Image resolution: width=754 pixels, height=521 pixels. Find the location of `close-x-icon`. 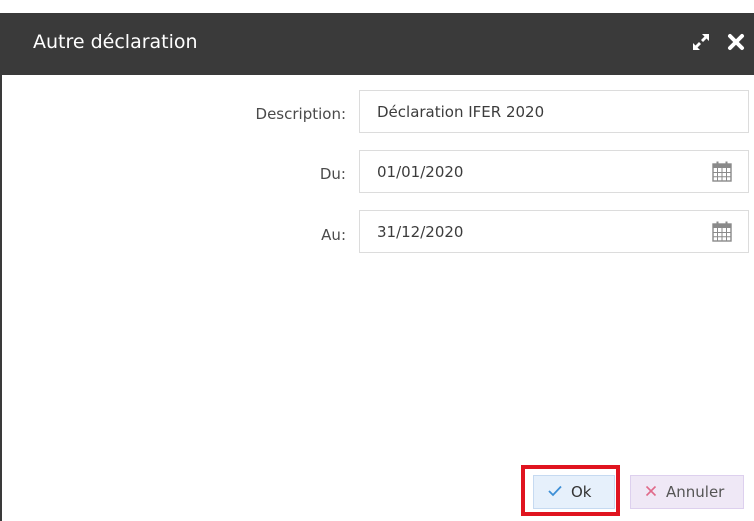

close-x-icon is located at coordinates (737, 43).